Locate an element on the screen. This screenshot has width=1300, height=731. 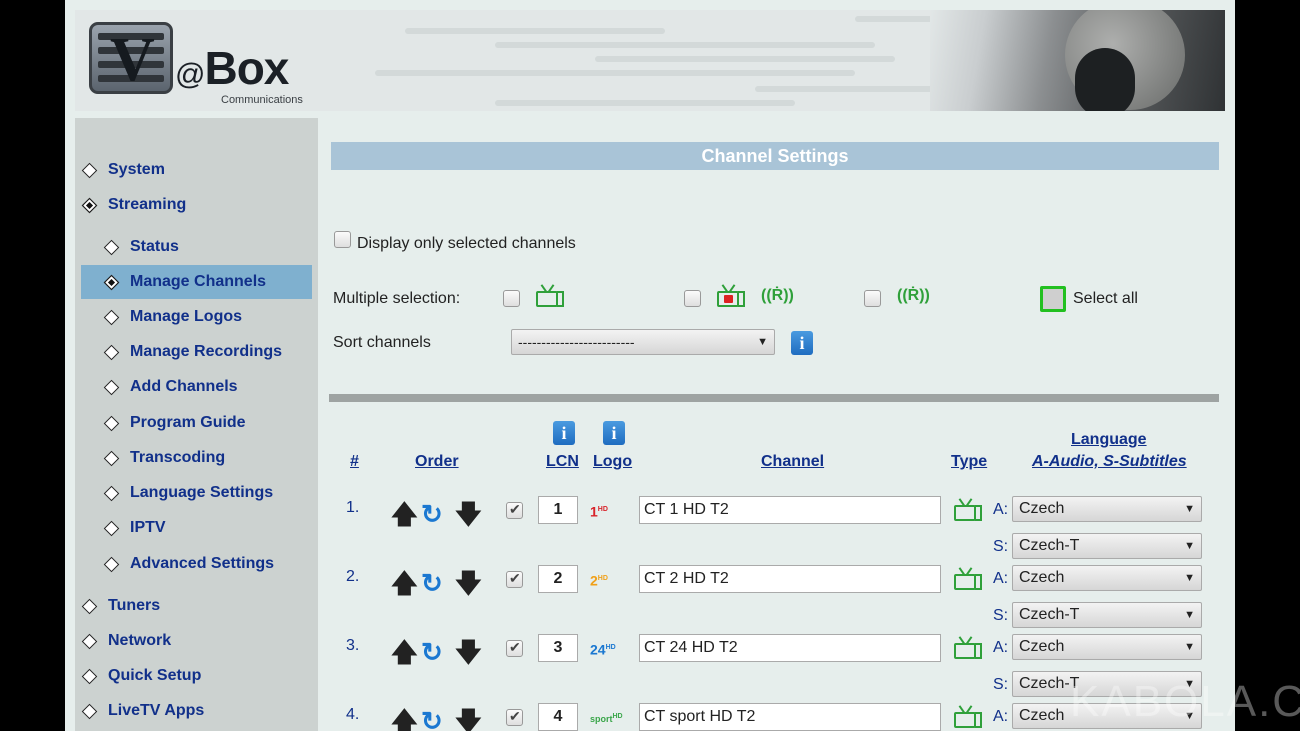
sidebar-item-network: Network is located at coordinates (196, 641).